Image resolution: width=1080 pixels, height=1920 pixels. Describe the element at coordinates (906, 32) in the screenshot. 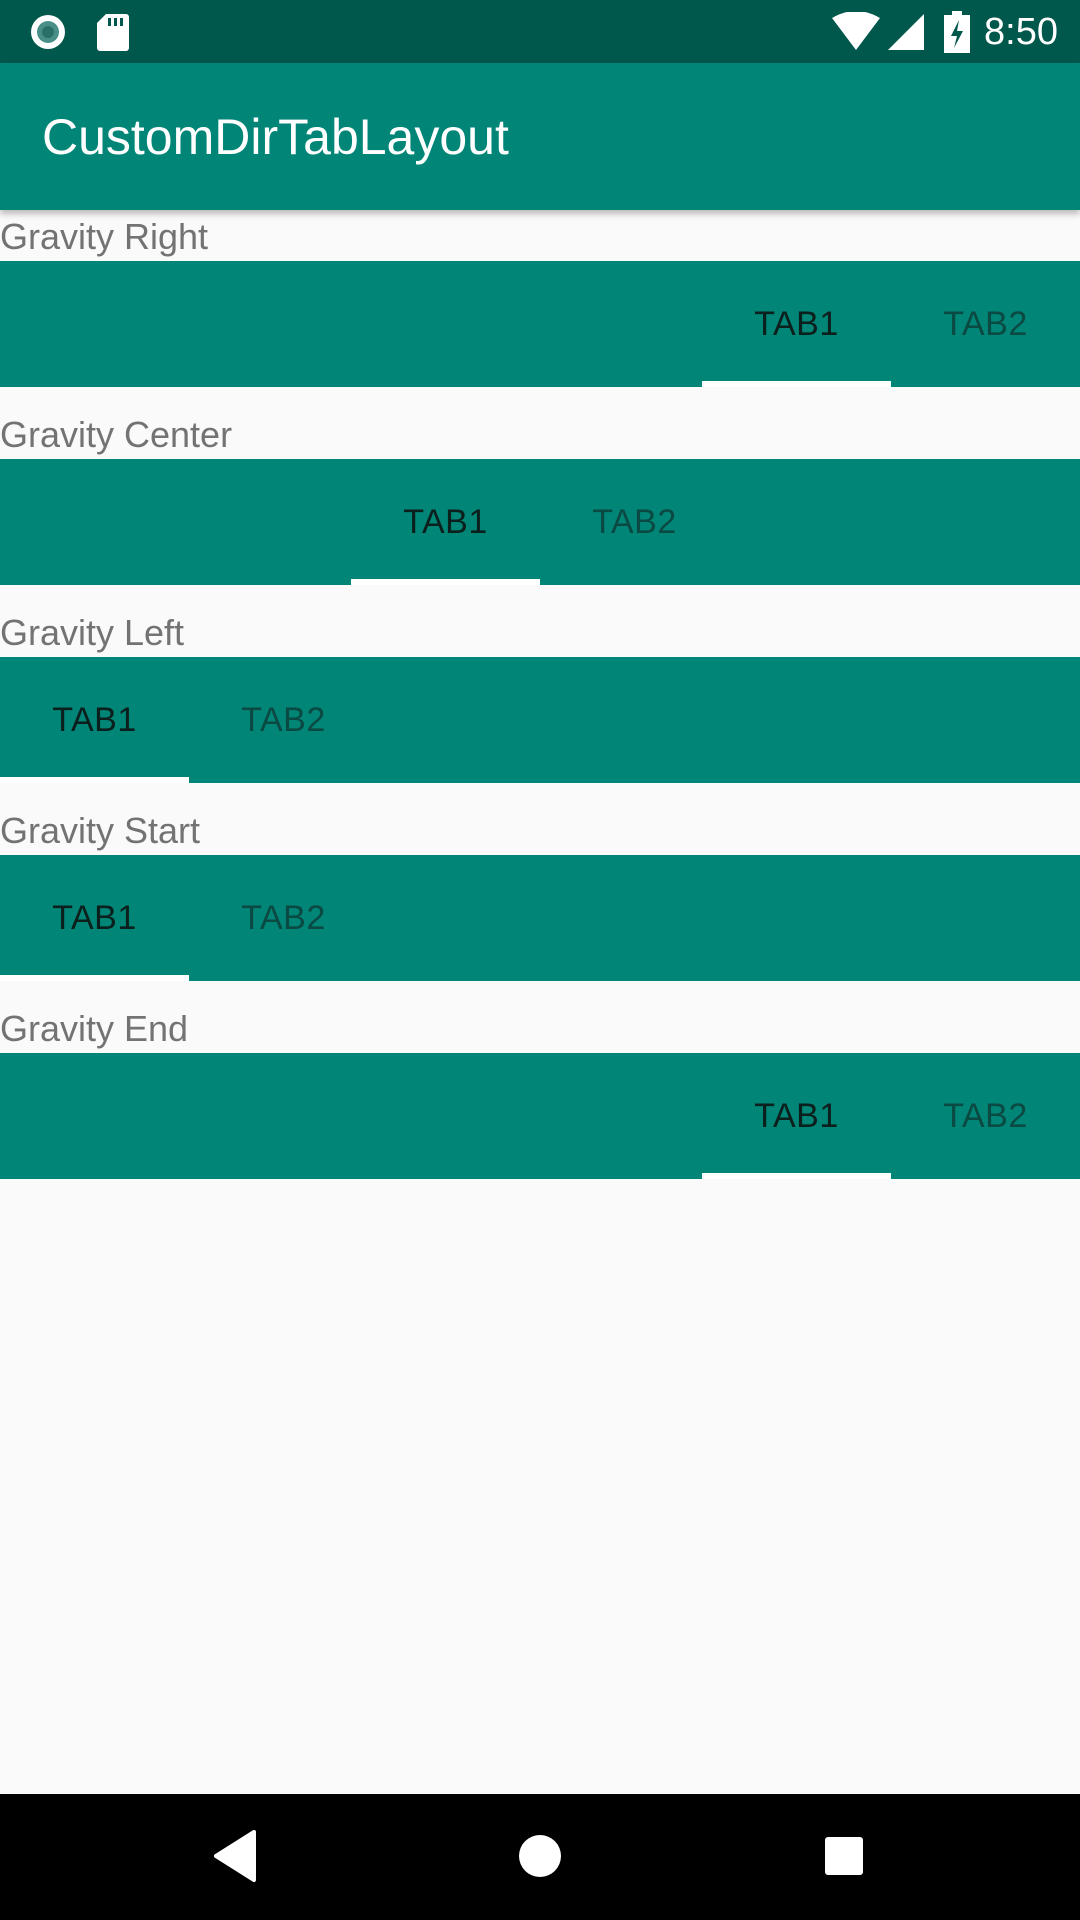

I see `cell-signal-icon` at that location.